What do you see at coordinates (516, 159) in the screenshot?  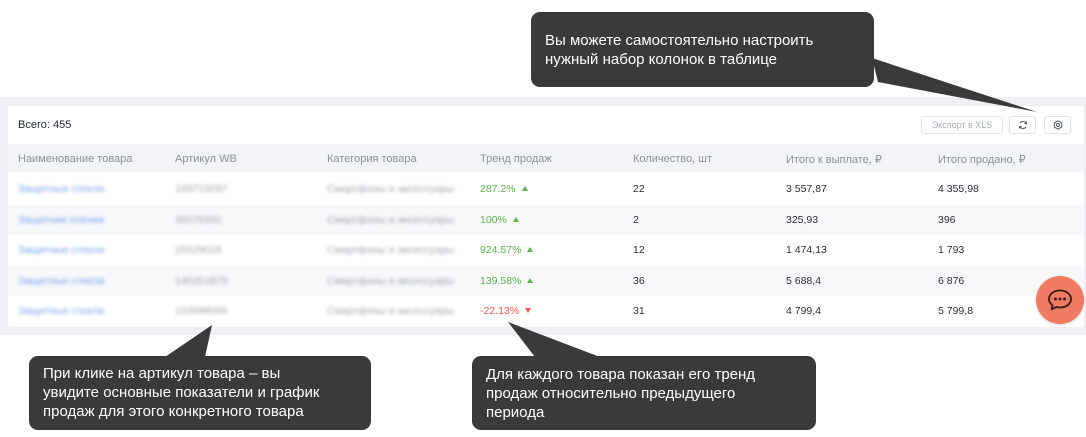 I see `header-sales-trend: Тренд продаж` at bounding box center [516, 159].